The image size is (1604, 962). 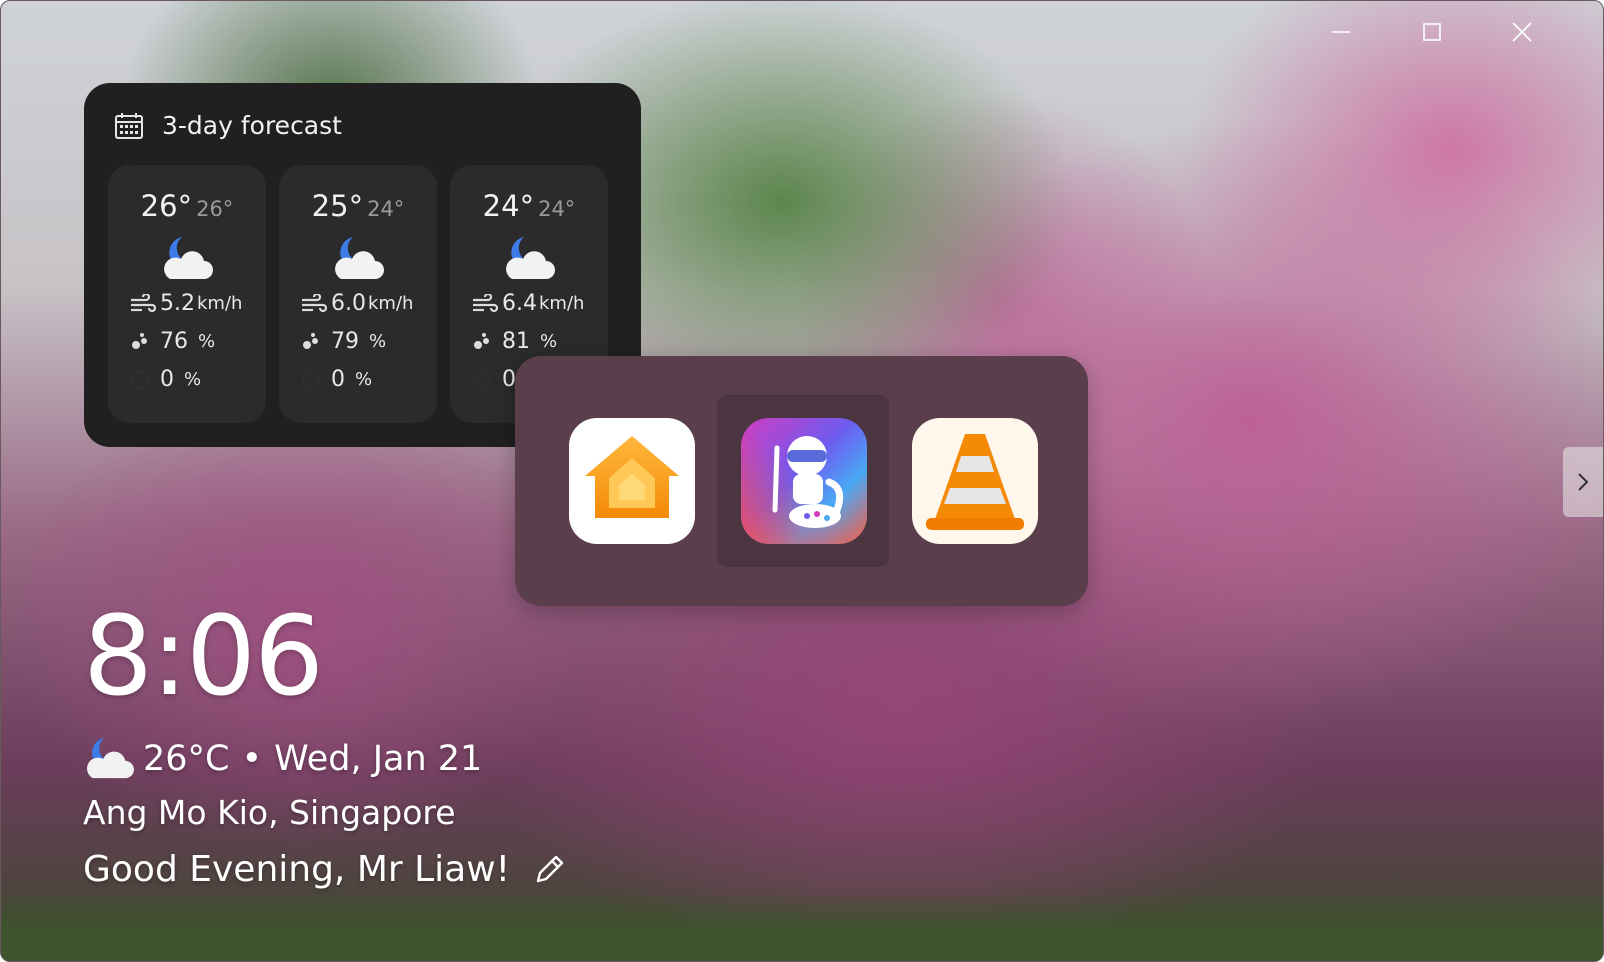 I want to click on humidity-value: 79, so click(x=345, y=341).